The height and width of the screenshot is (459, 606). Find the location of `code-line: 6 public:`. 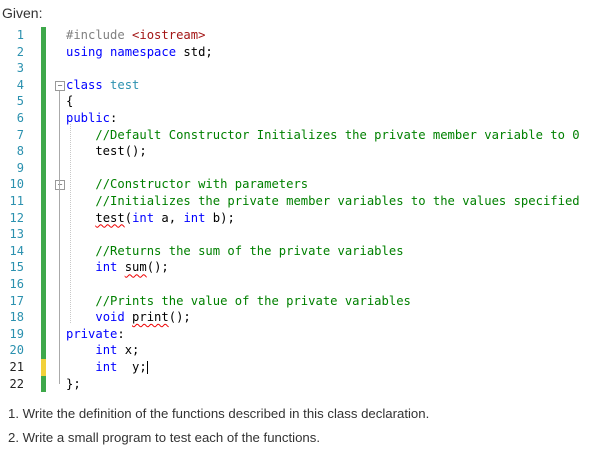

code-line: 6 public: is located at coordinates (303, 118).